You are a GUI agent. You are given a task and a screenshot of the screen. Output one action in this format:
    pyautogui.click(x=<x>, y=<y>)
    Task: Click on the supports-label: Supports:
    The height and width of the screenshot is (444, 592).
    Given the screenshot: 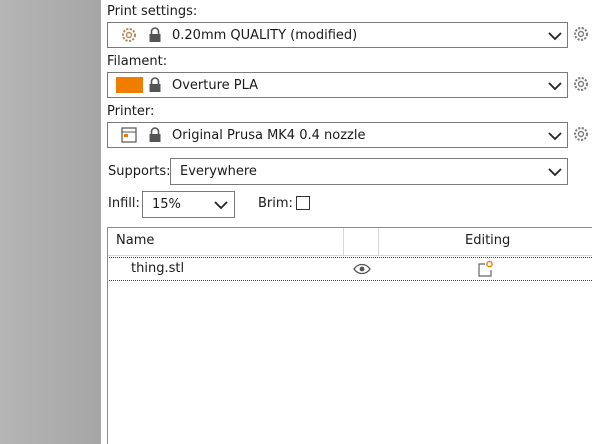 What is the action you would take?
    pyautogui.click(x=139, y=171)
    